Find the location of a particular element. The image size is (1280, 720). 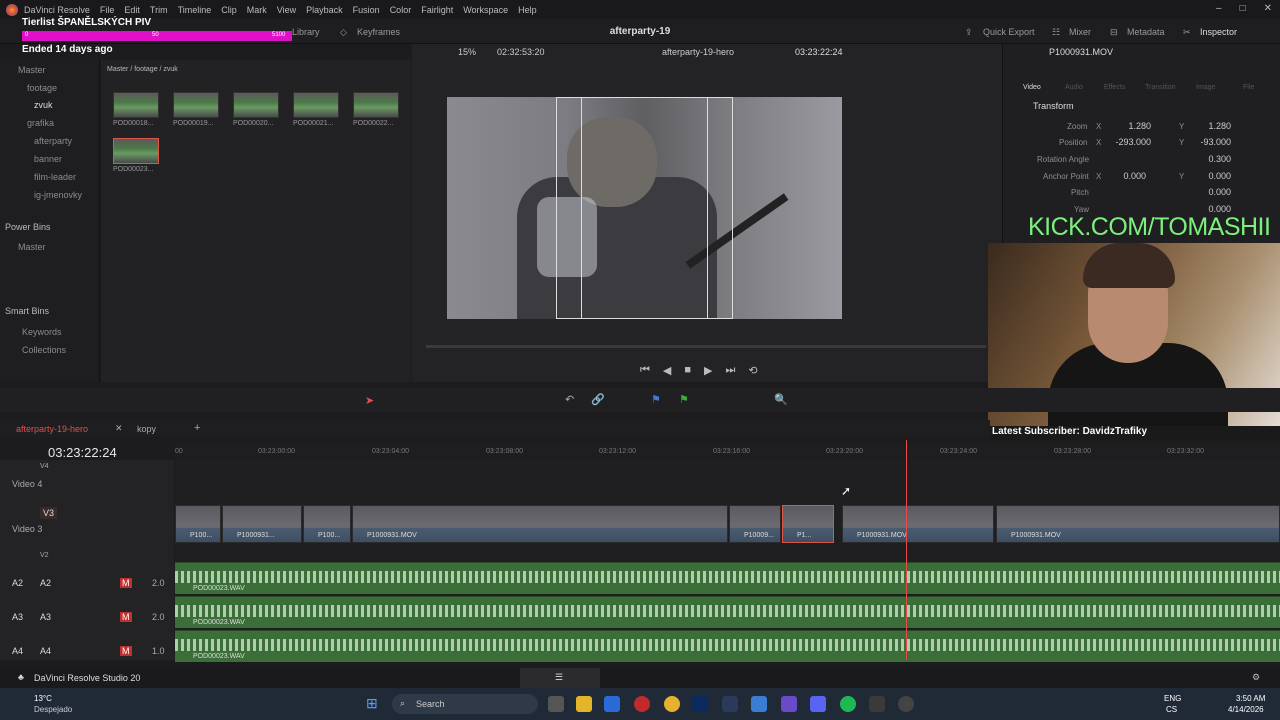

zoom-x-field: 1.280 is located at coordinates (1127, 126).